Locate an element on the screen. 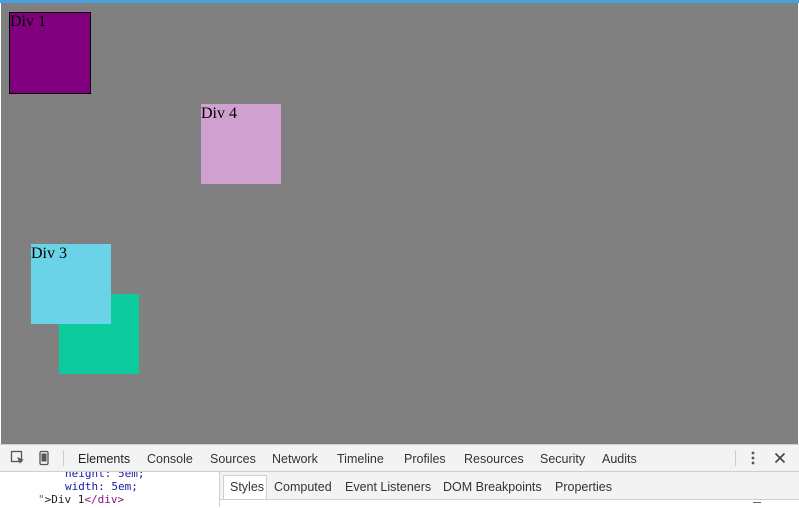 The image size is (799, 508). more-options-icon is located at coordinates (753, 458).